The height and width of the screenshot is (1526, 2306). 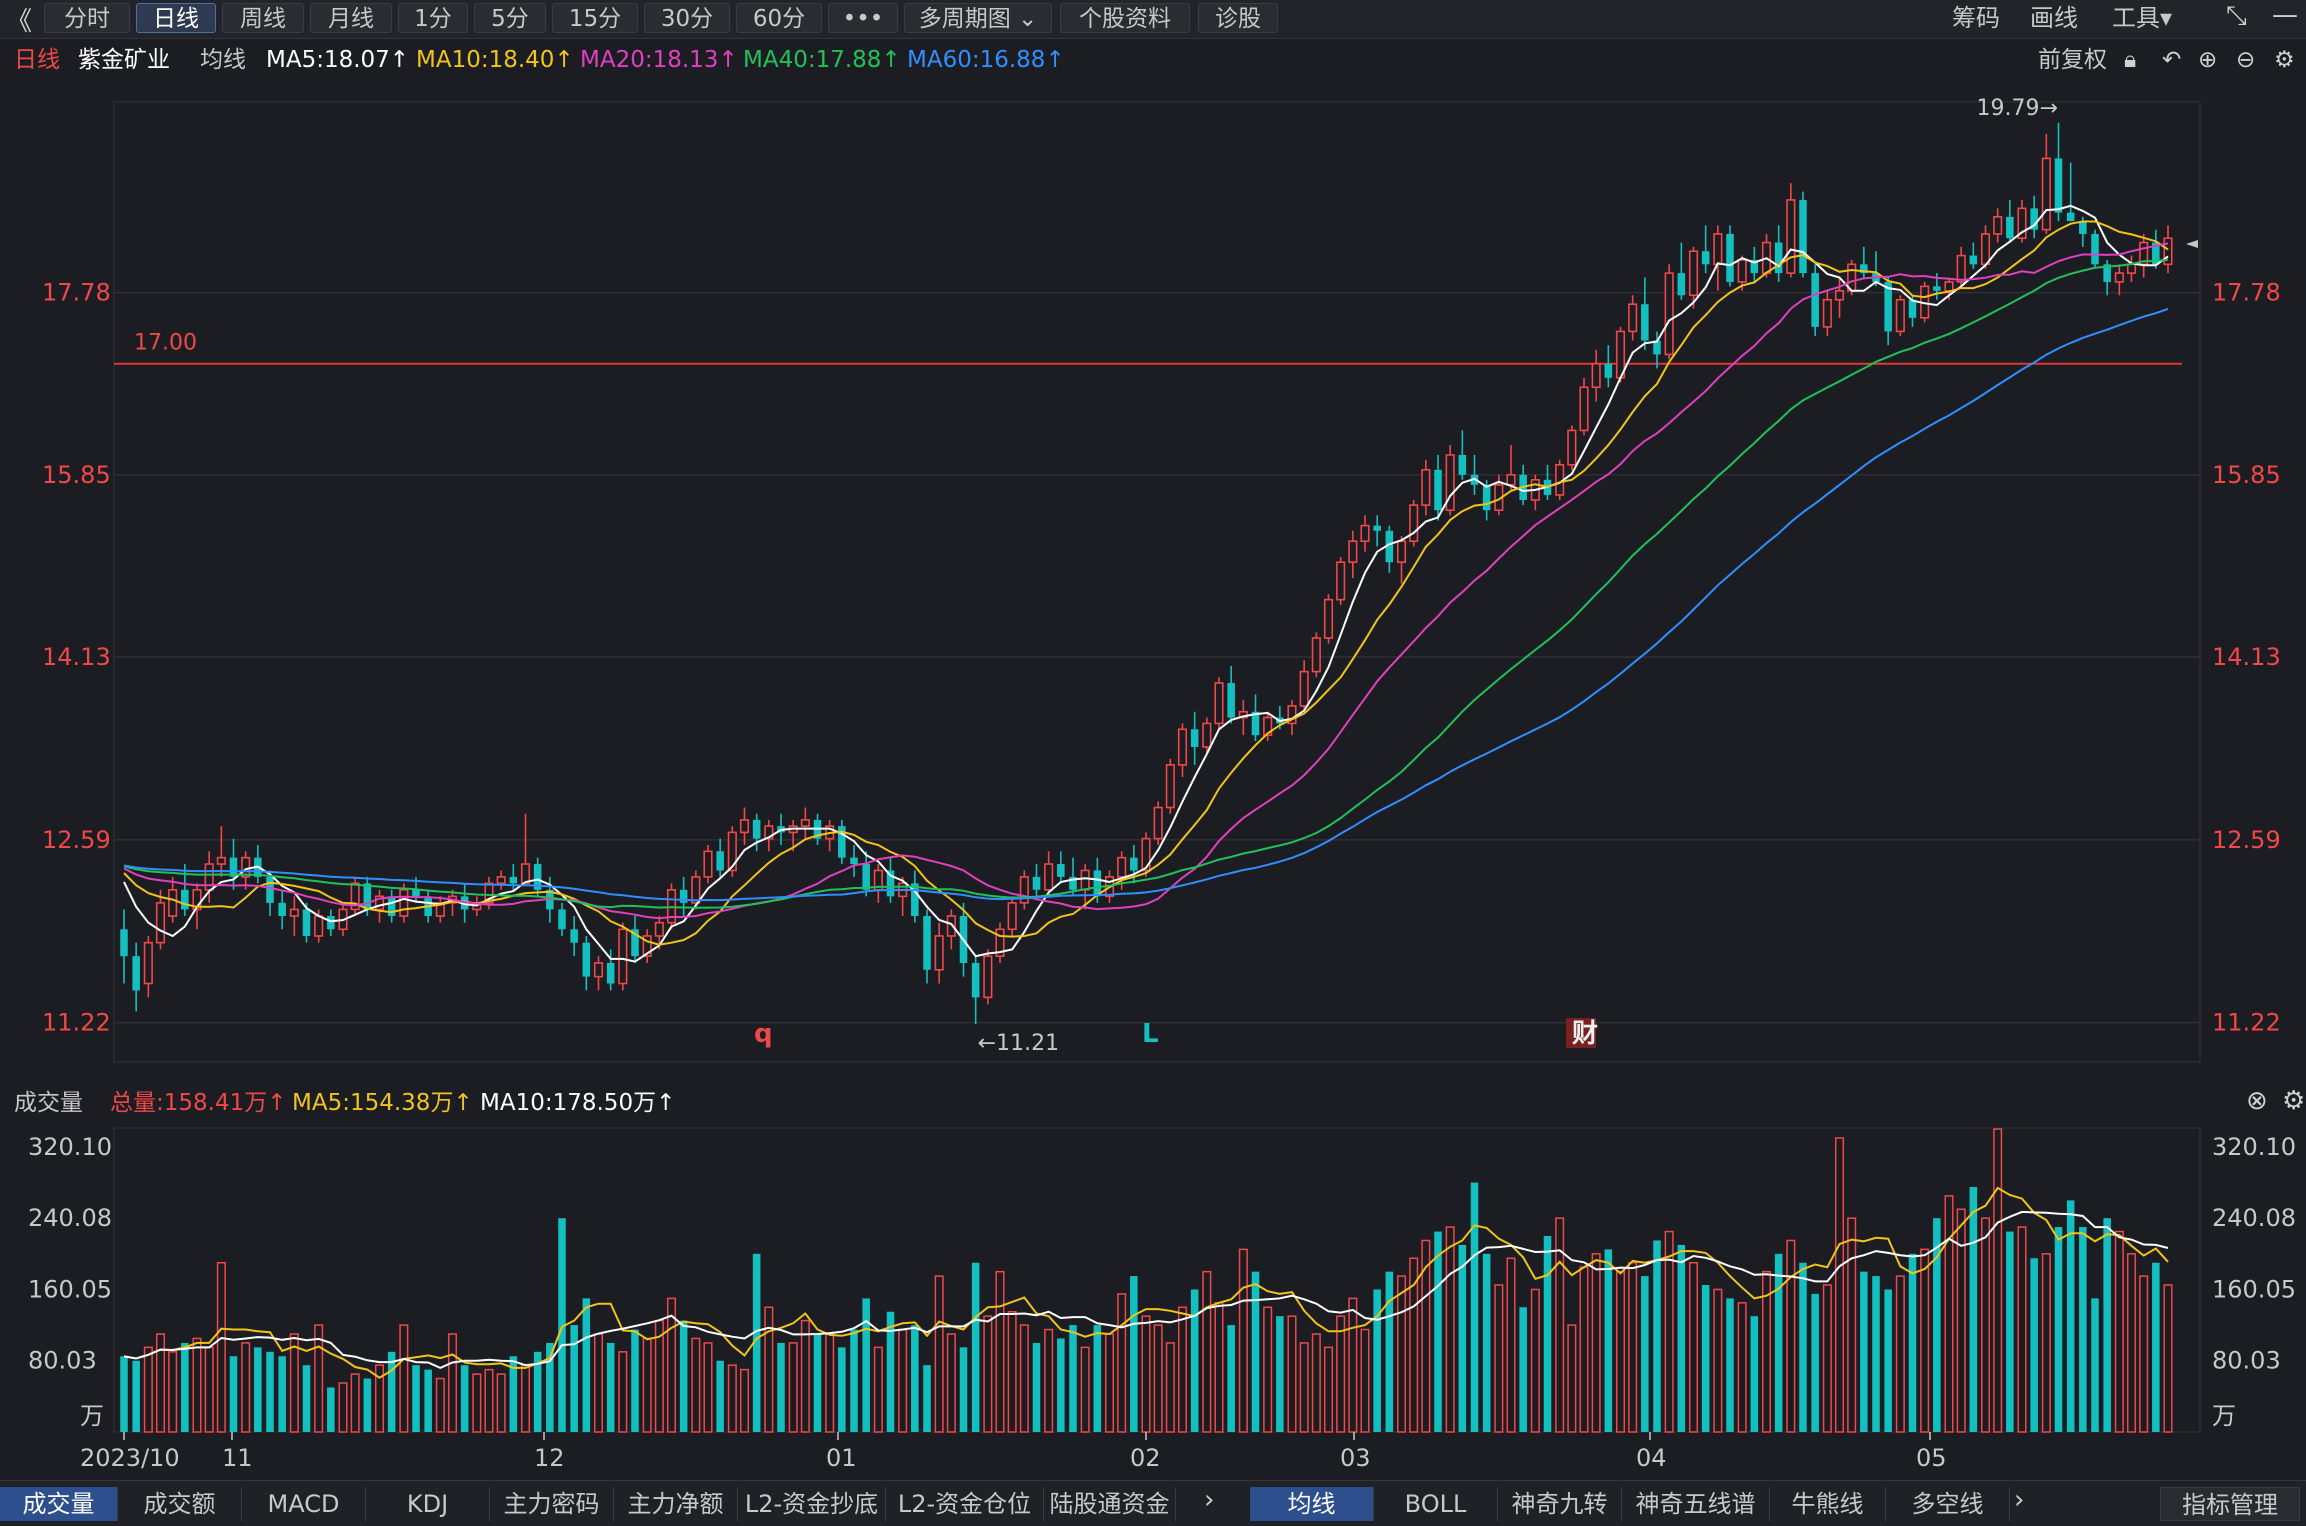 I want to click on indicator-tab-1: 成交额, so click(x=180, y=1504).